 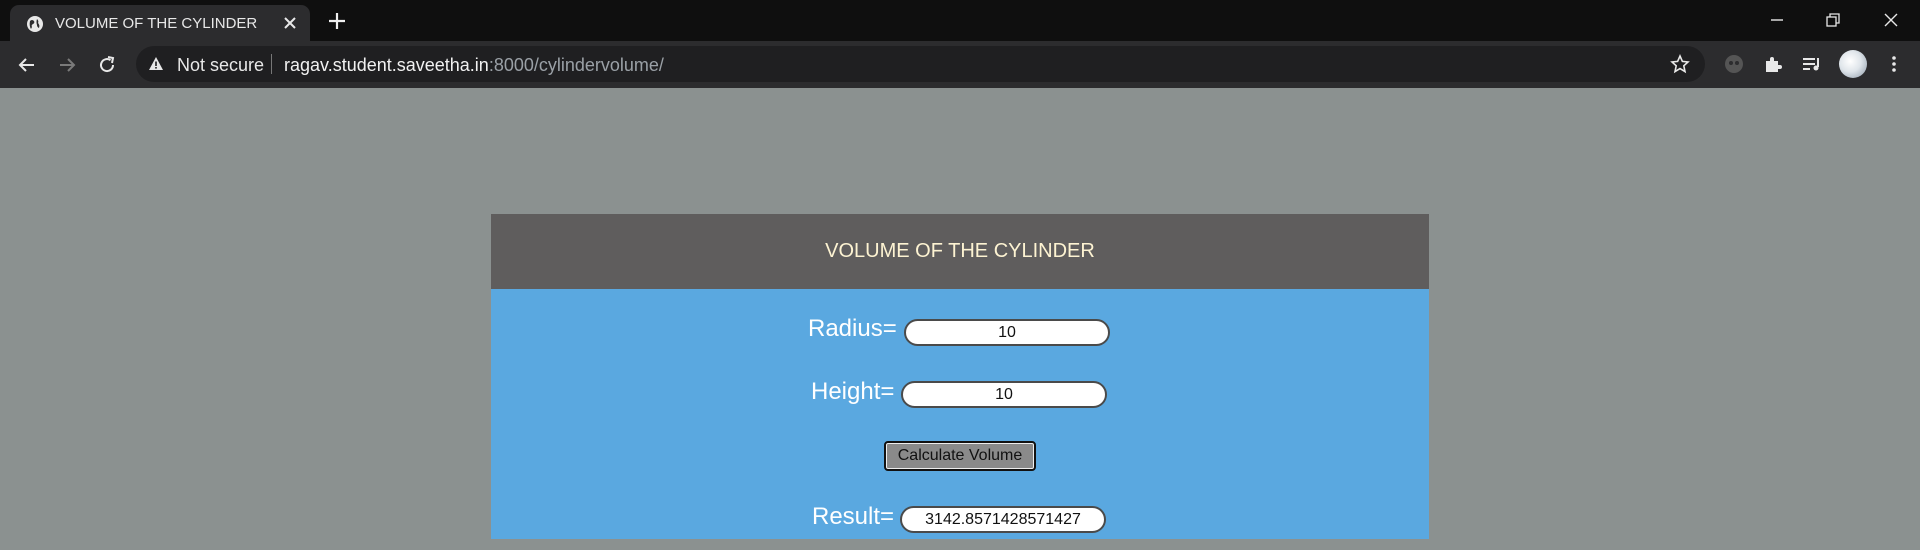 What do you see at coordinates (1734, 64) in the screenshot?
I see `extension-icon` at bounding box center [1734, 64].